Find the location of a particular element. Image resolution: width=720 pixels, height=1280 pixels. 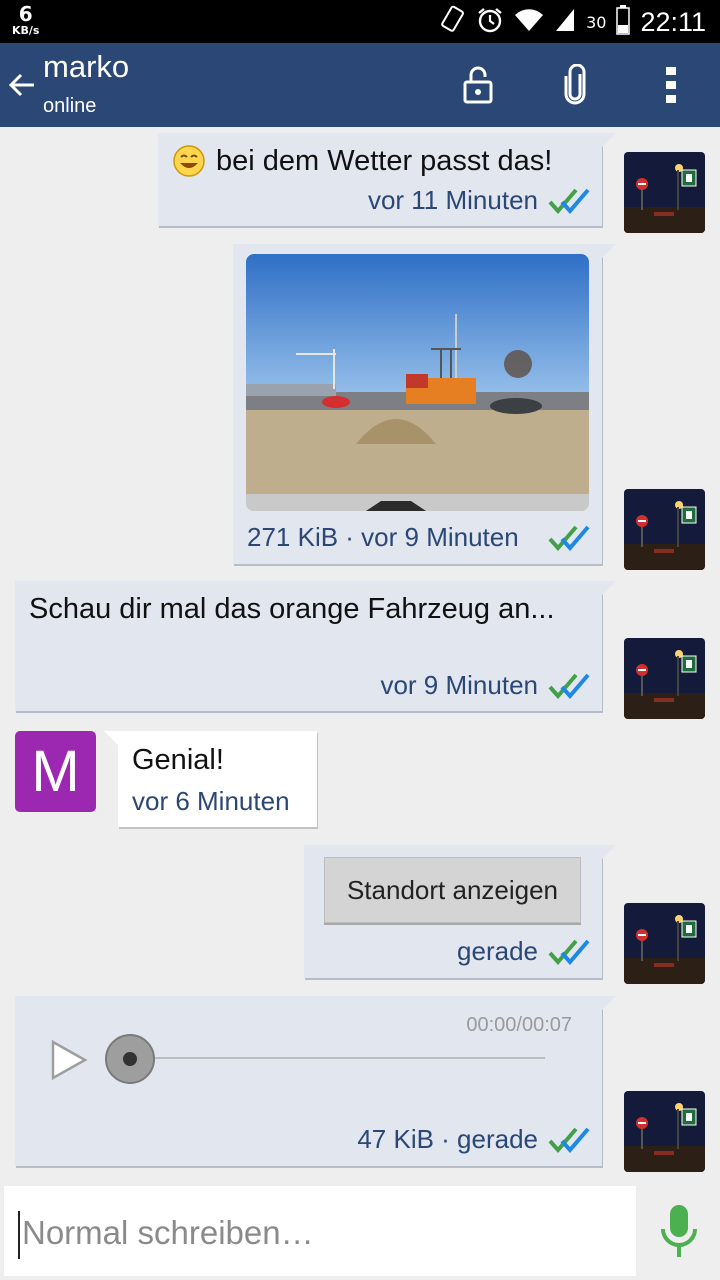

voice-record-button is located at coordinates (679, 1231).